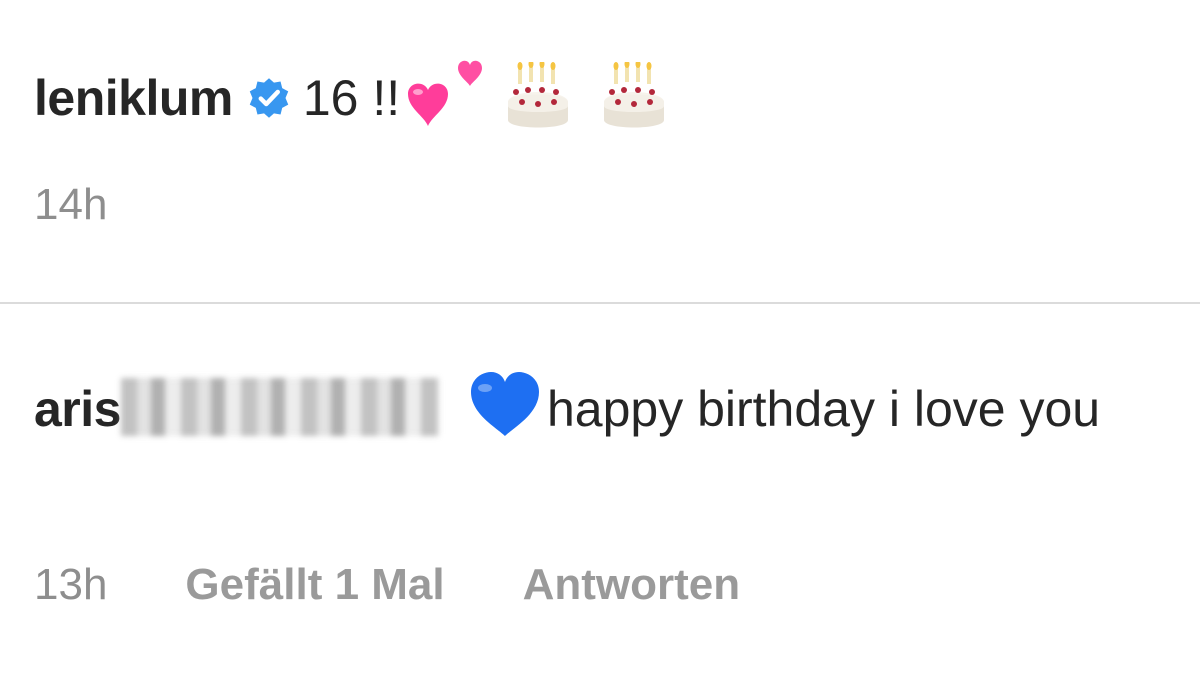 The height and width of the screenshot is (675, 1200). Describe the element at coordinates (314, 585) in the screenshot. I see `comment-likes-link: Gefällt 1 Mal` at that location.